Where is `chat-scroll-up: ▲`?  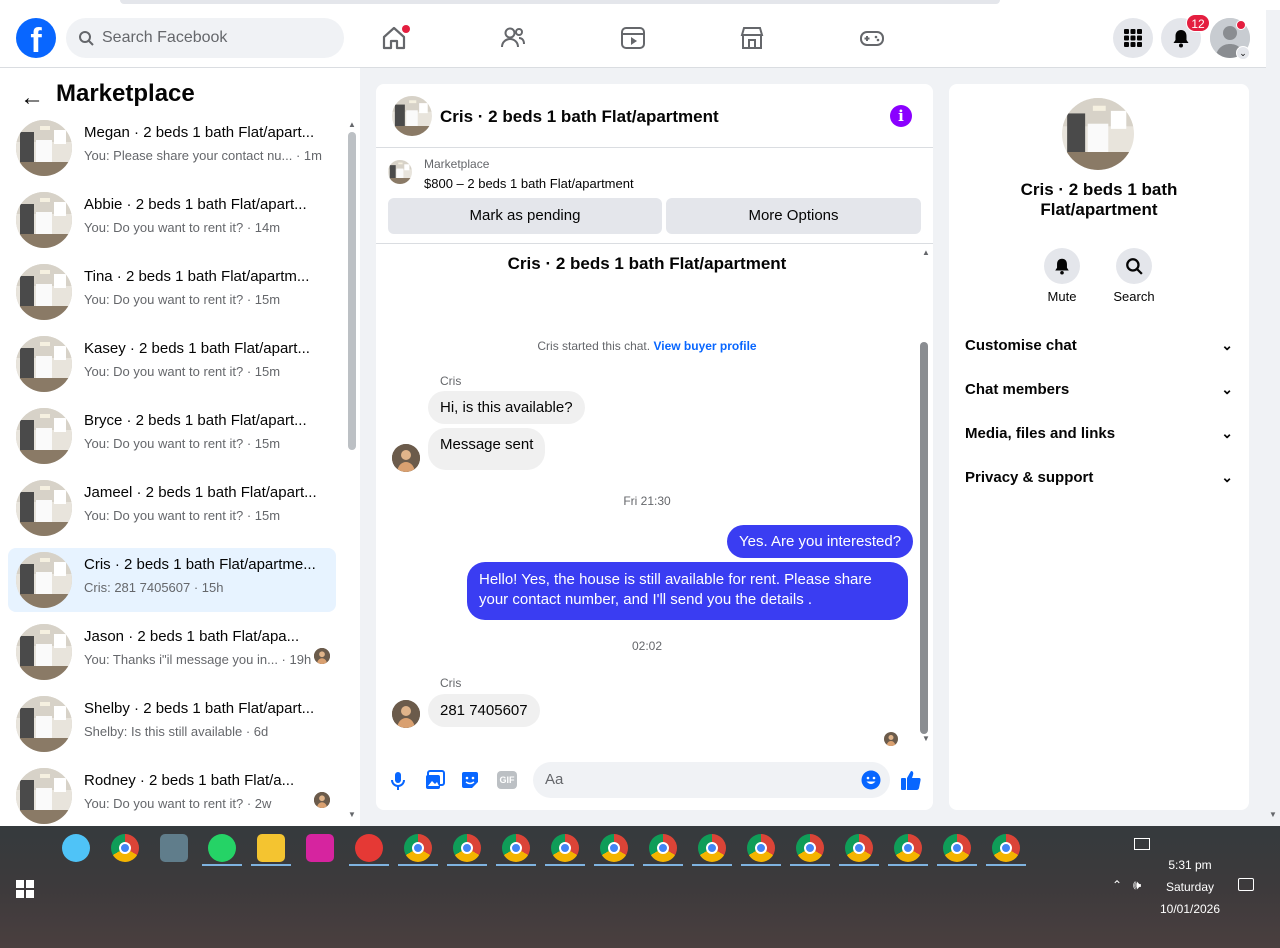 chat-scroll-up: ▲ is located at coordinates (926, 252).